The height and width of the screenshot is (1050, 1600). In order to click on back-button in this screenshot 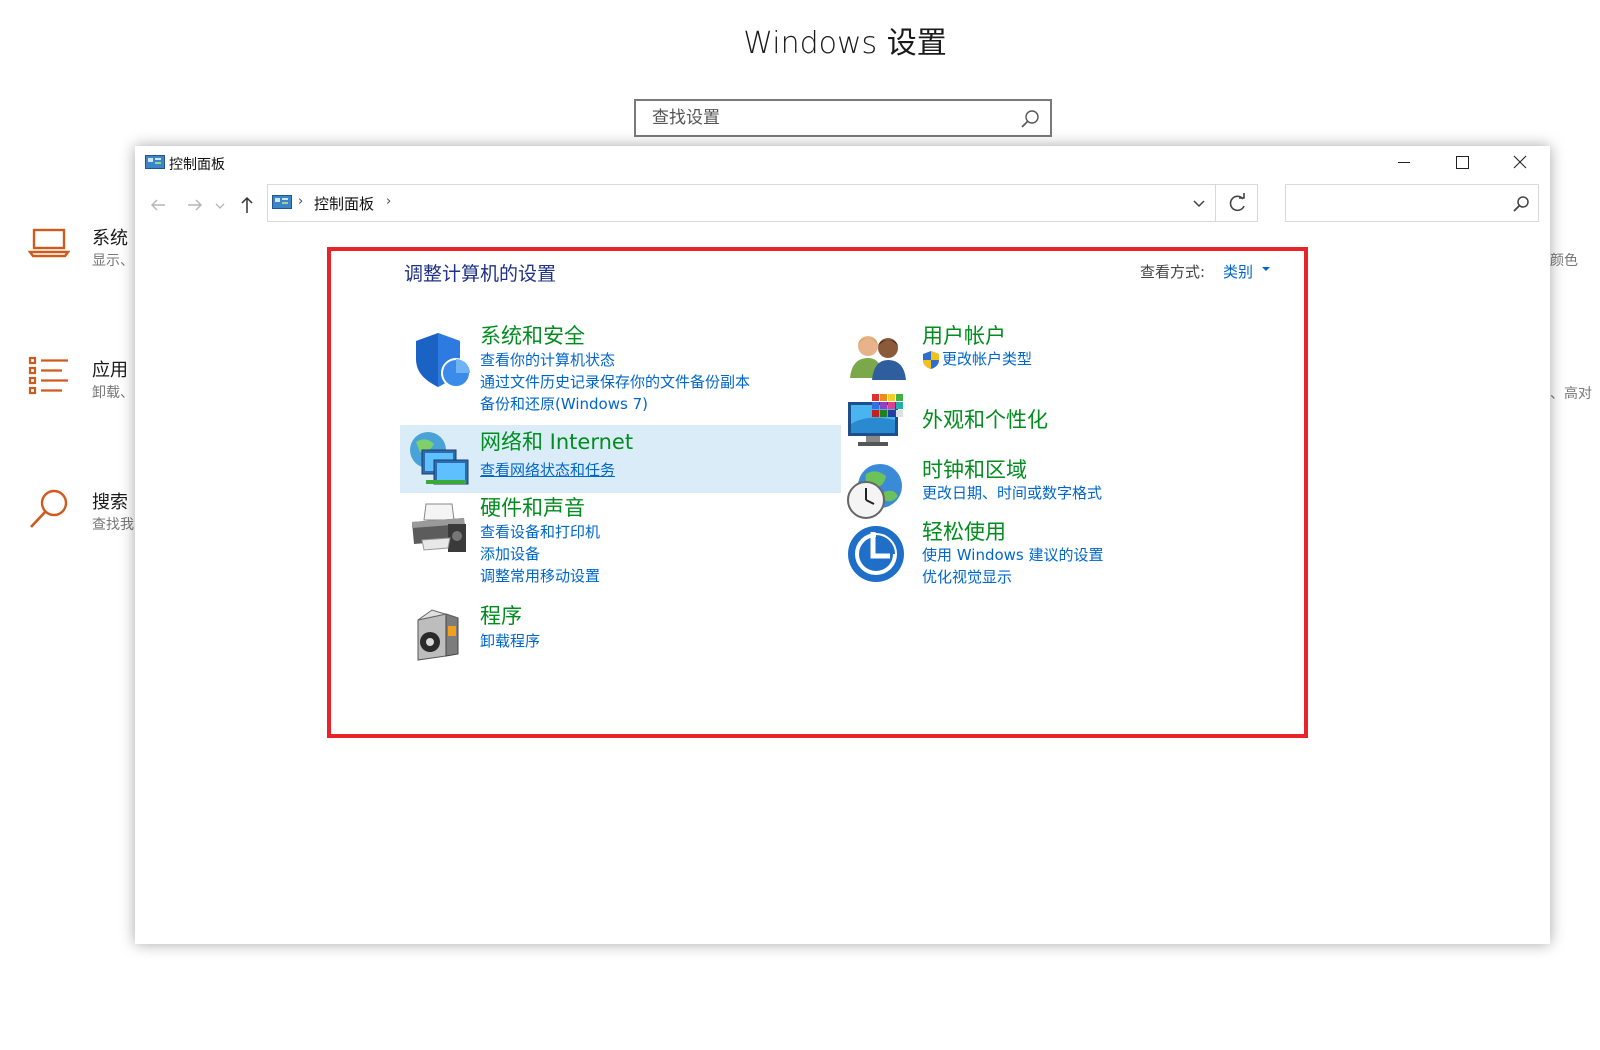, I will do `click(159, 205)`.